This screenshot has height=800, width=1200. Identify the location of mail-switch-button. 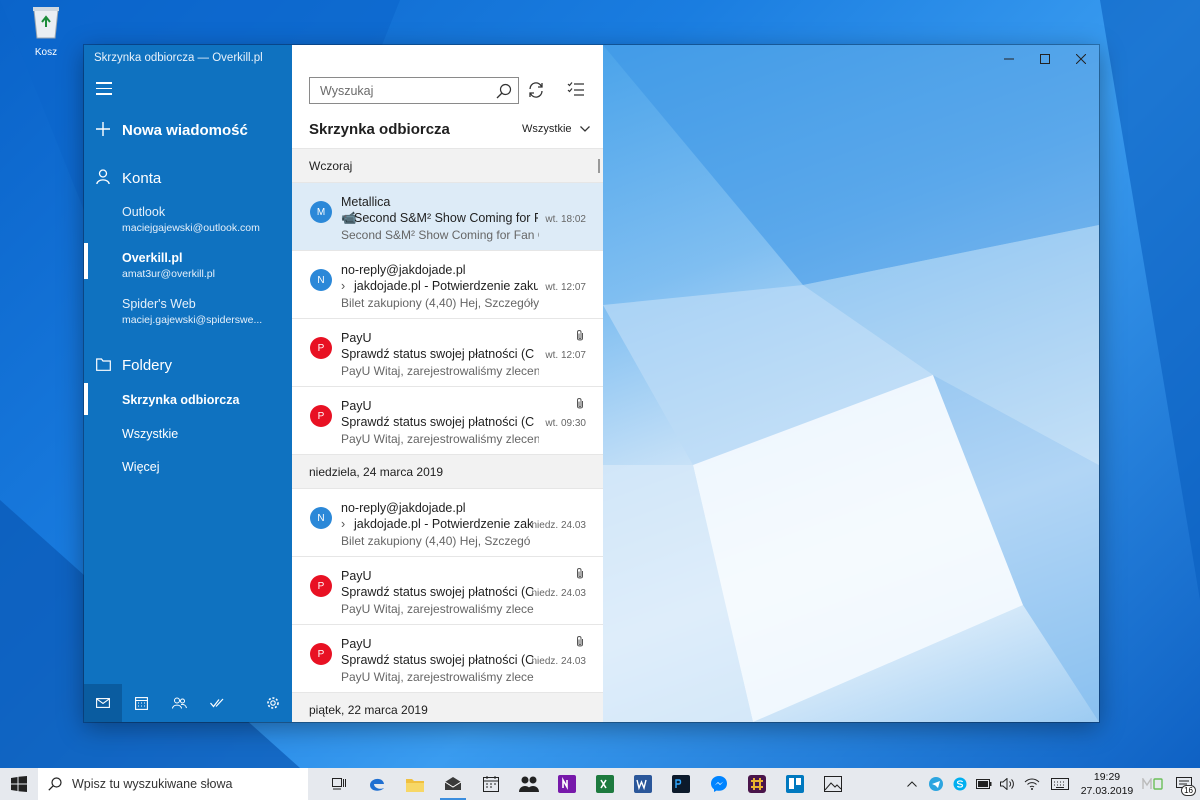
(103, 703).